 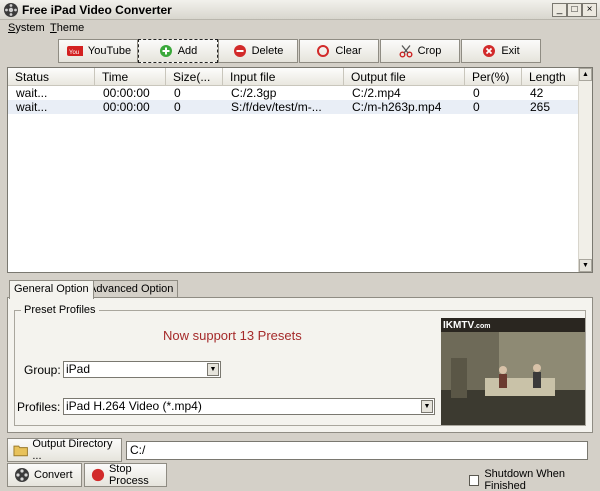 What do you see at coordinates (489, 51) in the screenshot?
I see `exit-icon` at bounding box center [489, 51].